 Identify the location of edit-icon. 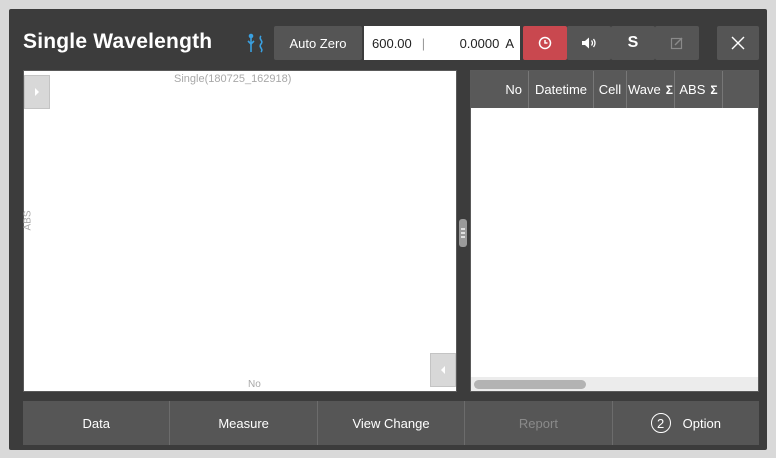
(676, 43).